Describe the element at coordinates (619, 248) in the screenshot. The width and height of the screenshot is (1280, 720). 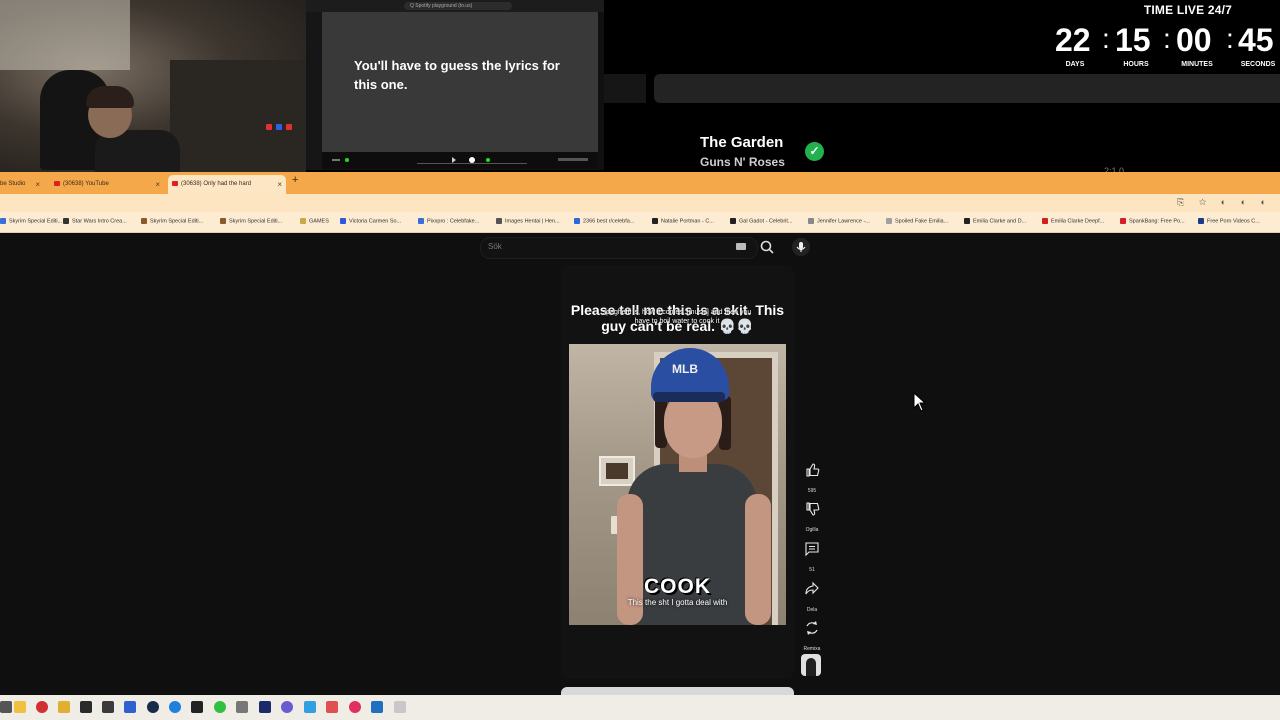
I see `search-box` at that location.